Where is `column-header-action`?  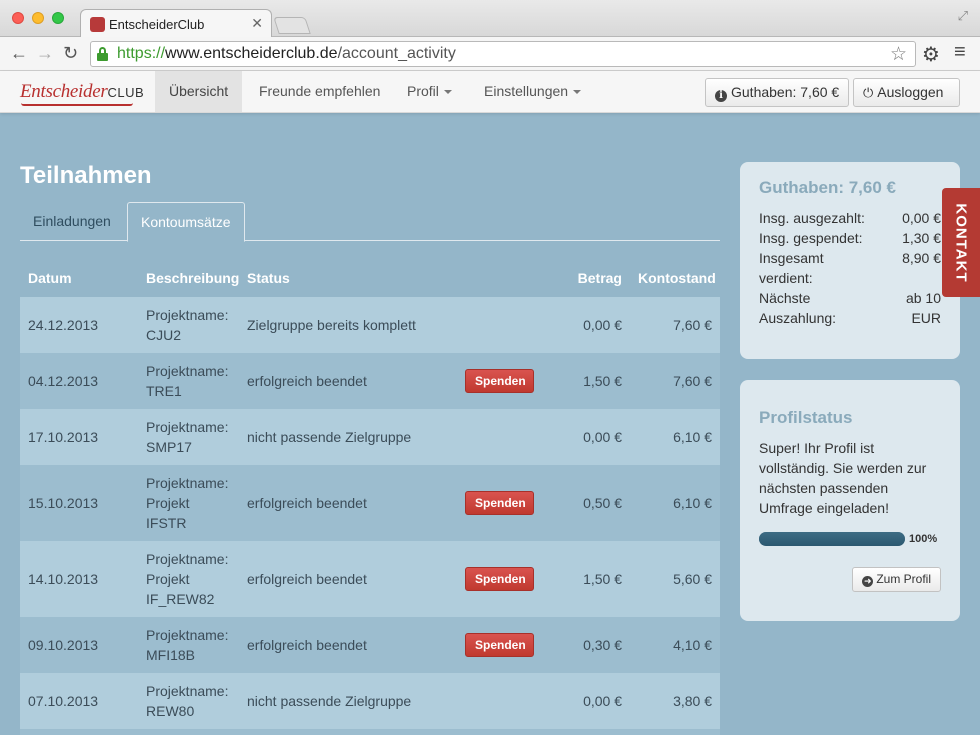
column-header-action is located at coordinates (510, 277).